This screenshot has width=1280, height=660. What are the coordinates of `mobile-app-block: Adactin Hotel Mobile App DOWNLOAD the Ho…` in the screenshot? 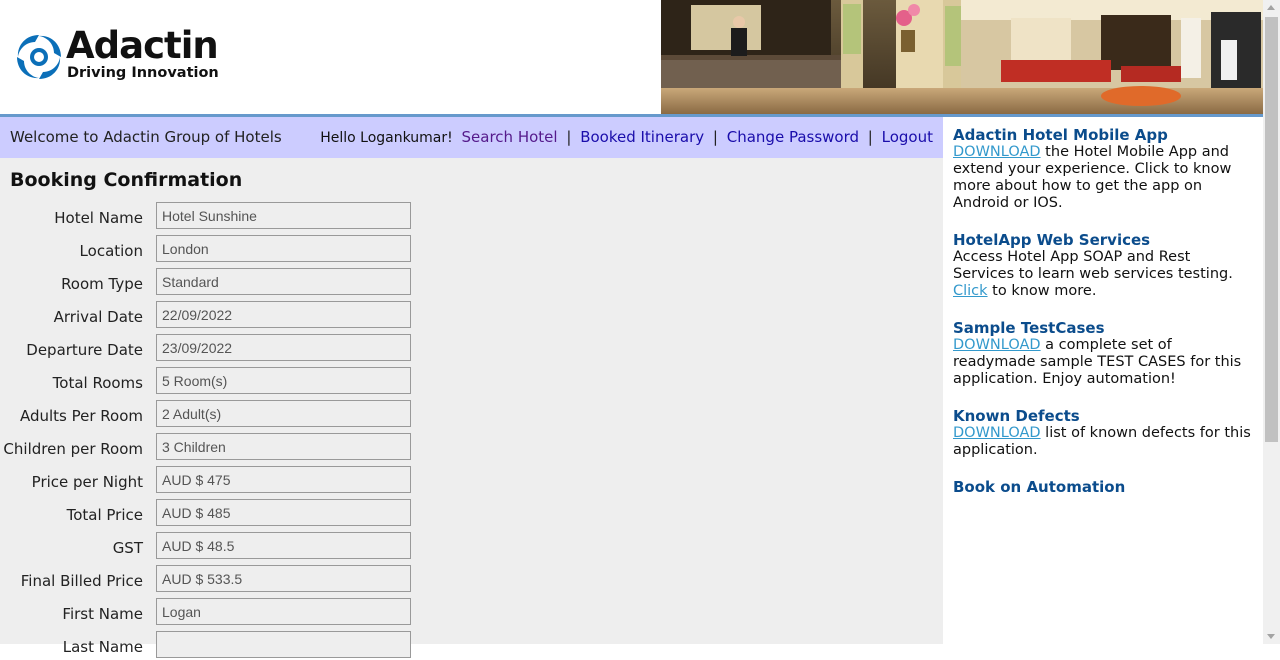 It's located at (1104, 169).